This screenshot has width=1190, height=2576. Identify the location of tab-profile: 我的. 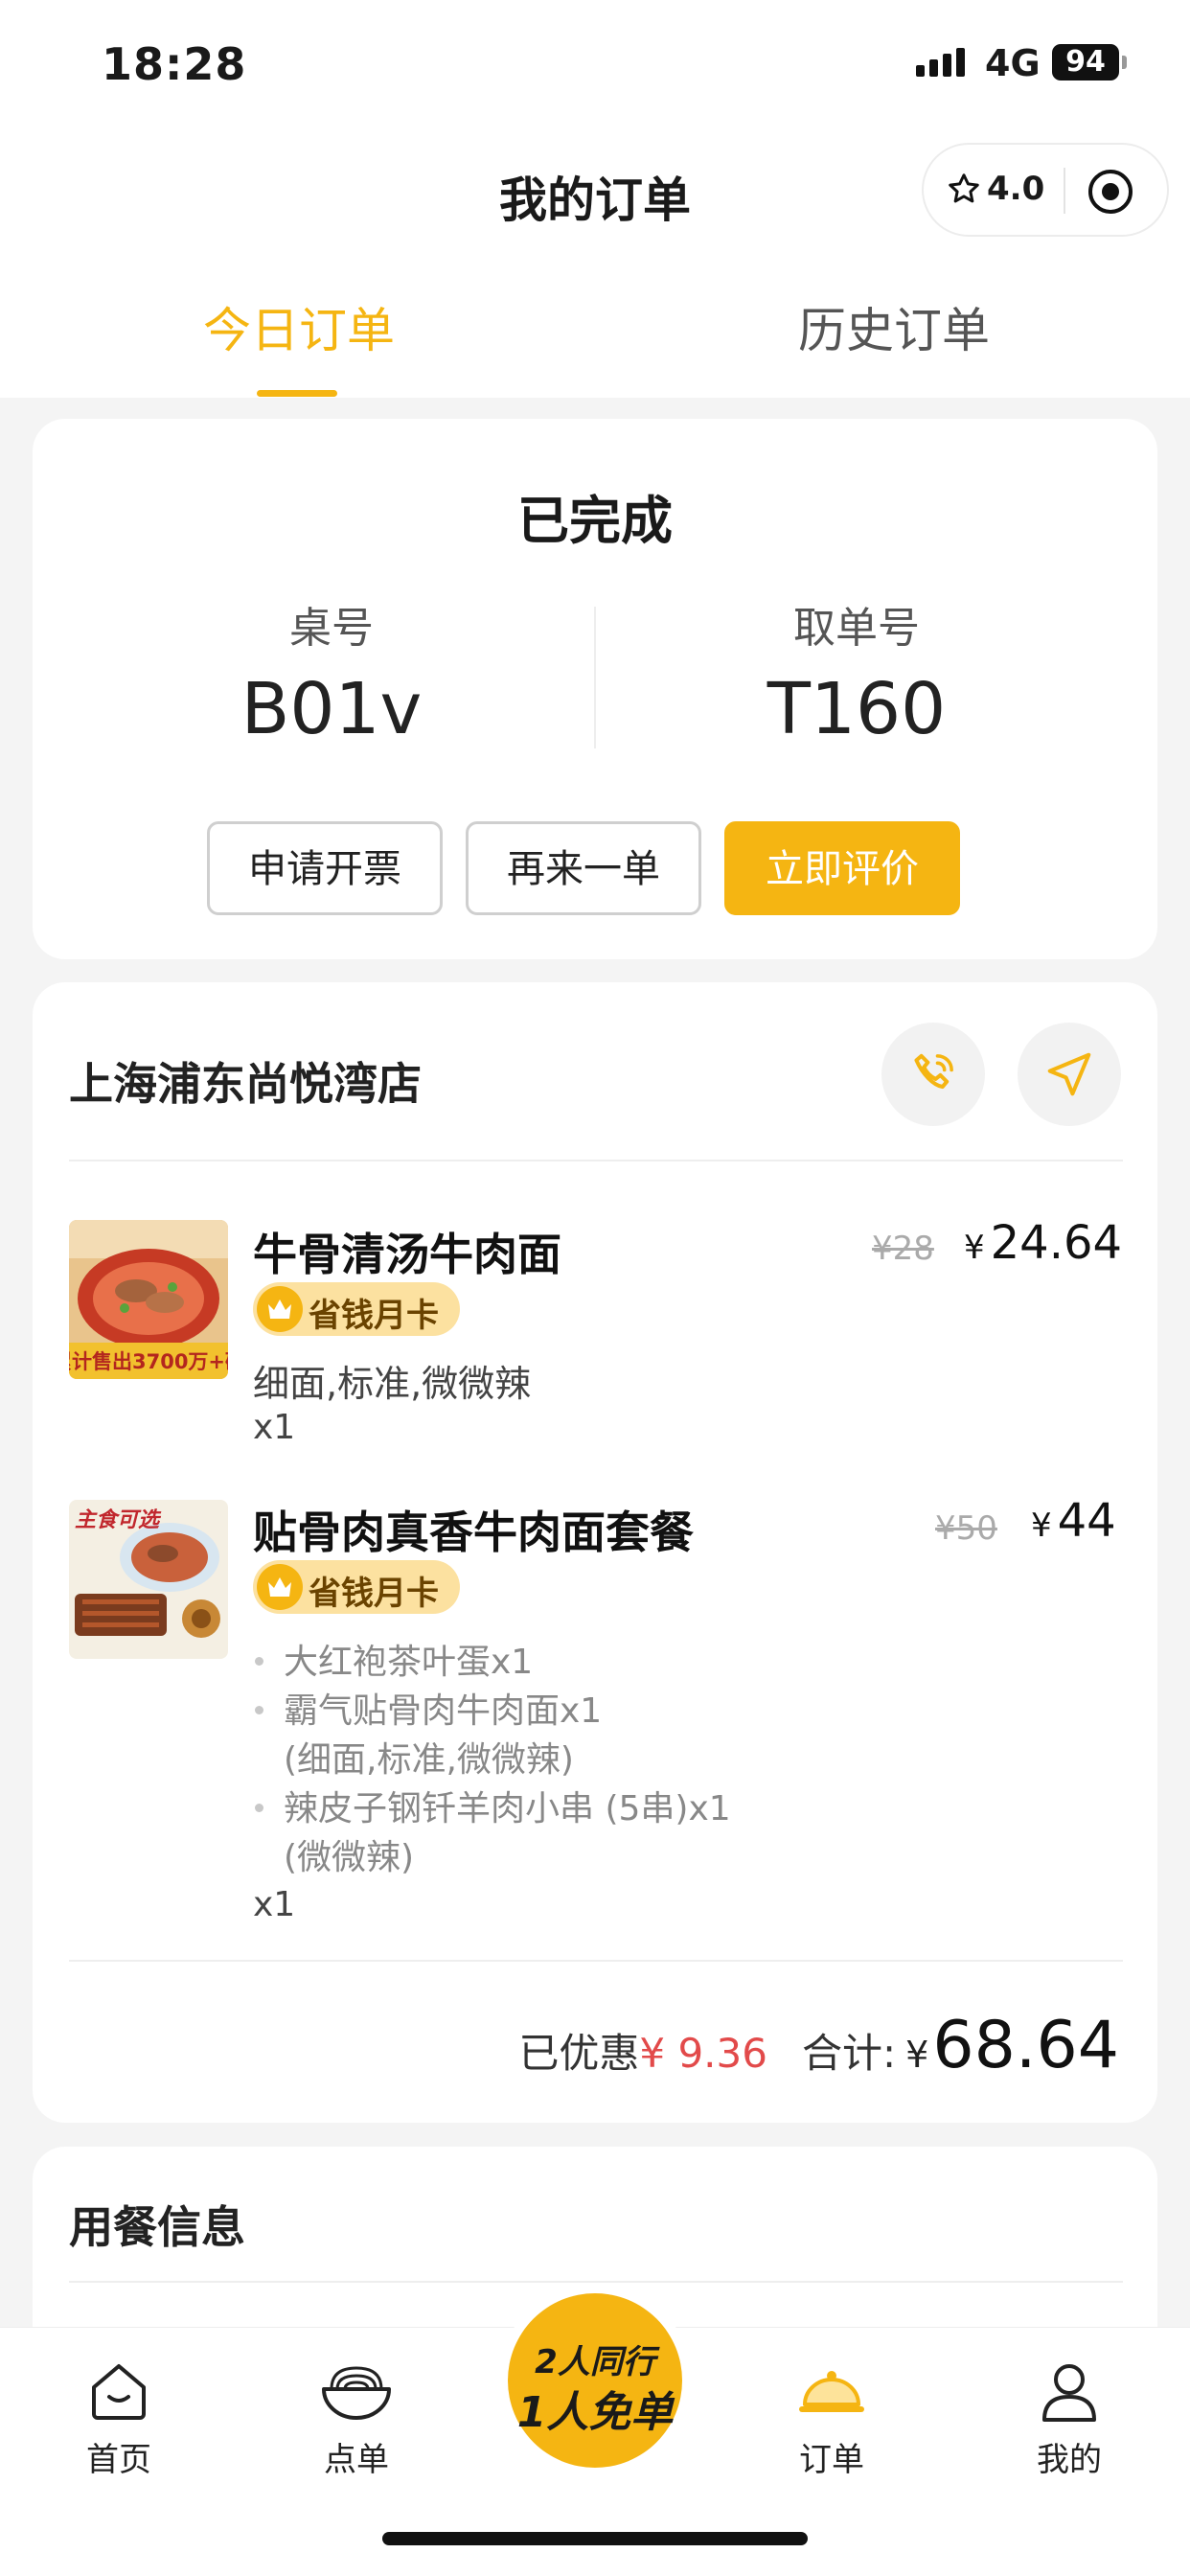
(1070, 2418).